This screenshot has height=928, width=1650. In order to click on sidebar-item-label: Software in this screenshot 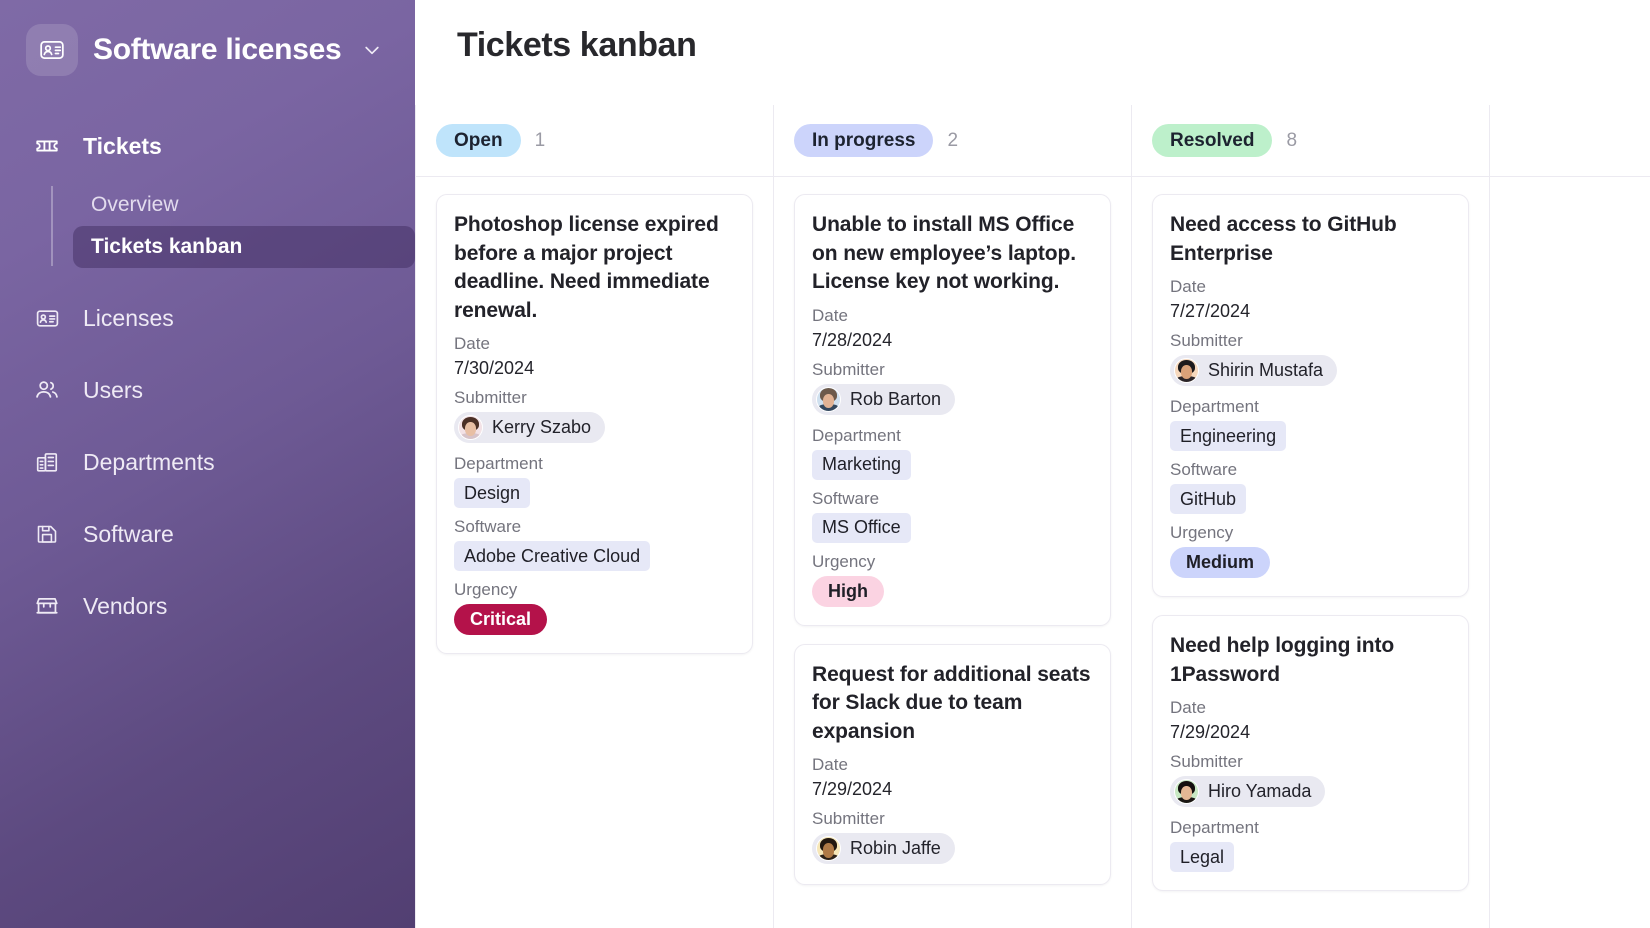, I will do `click(128, 533)`.